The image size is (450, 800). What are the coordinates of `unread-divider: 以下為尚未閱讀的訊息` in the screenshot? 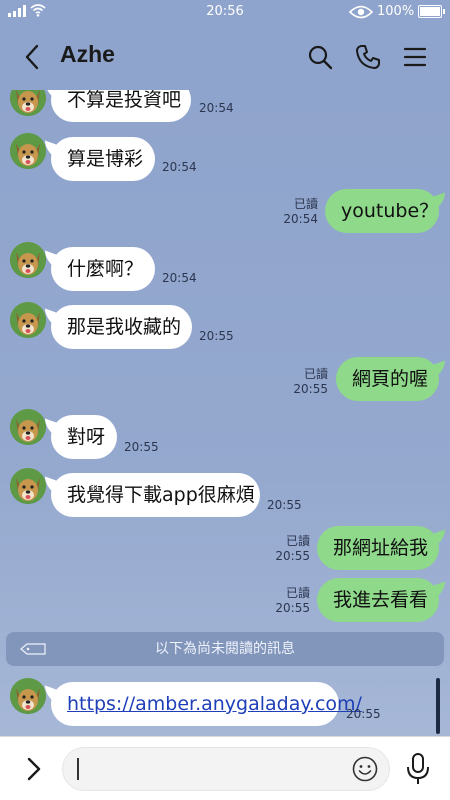 It's located at (225, 649).